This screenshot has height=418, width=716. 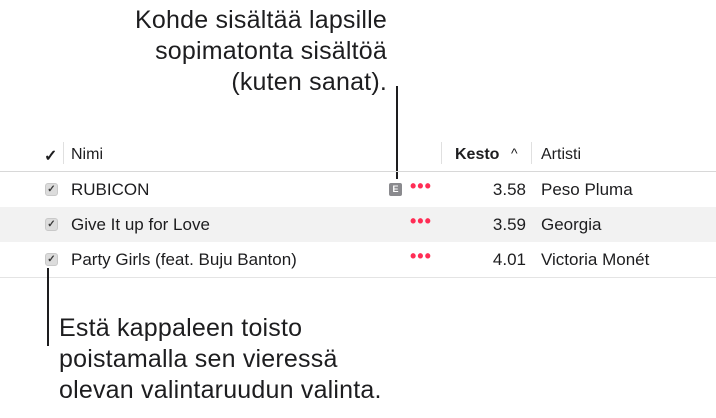 I want to click on song-time: 4.01, so click(x=509, y=259).